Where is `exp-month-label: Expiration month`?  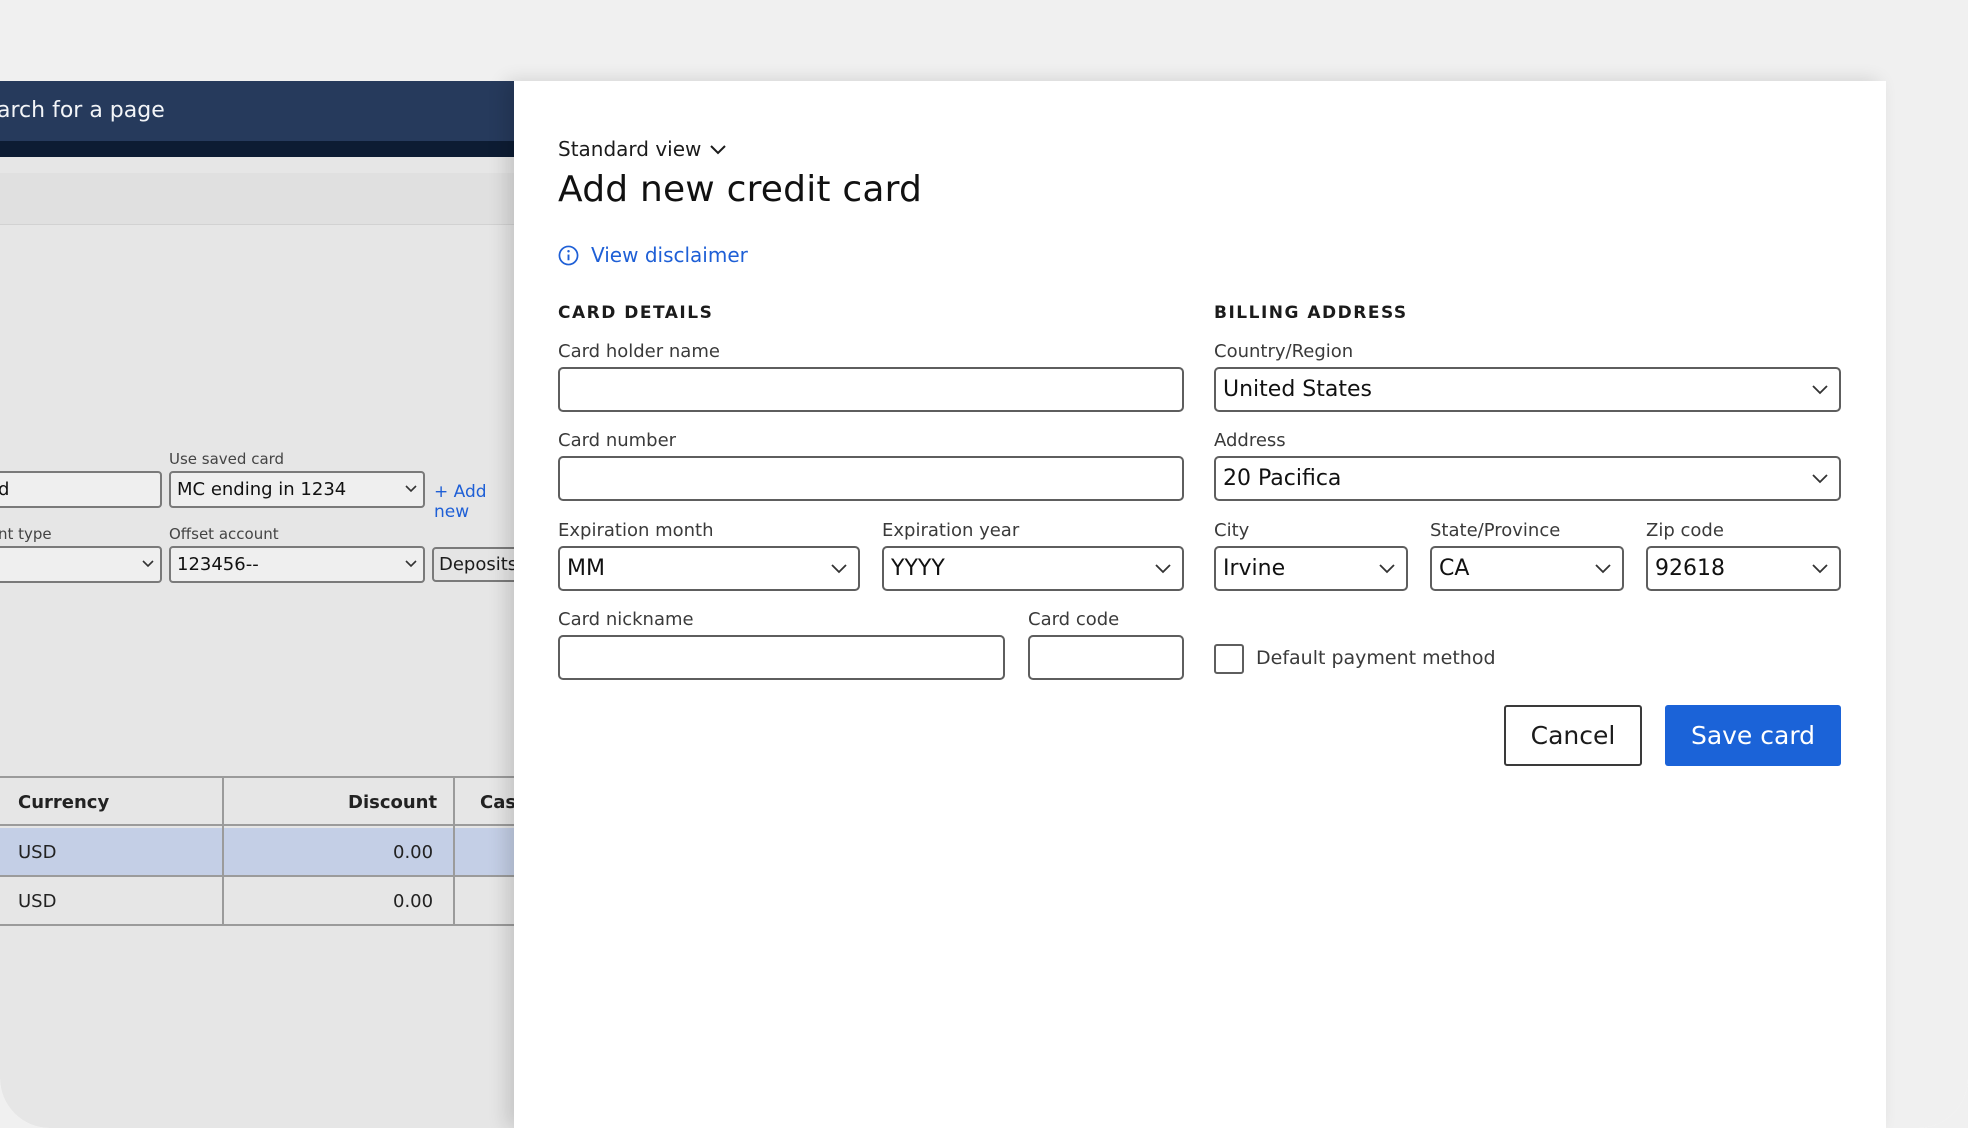
exp-month-label: Expiration month is located at coordinates (636, 530).